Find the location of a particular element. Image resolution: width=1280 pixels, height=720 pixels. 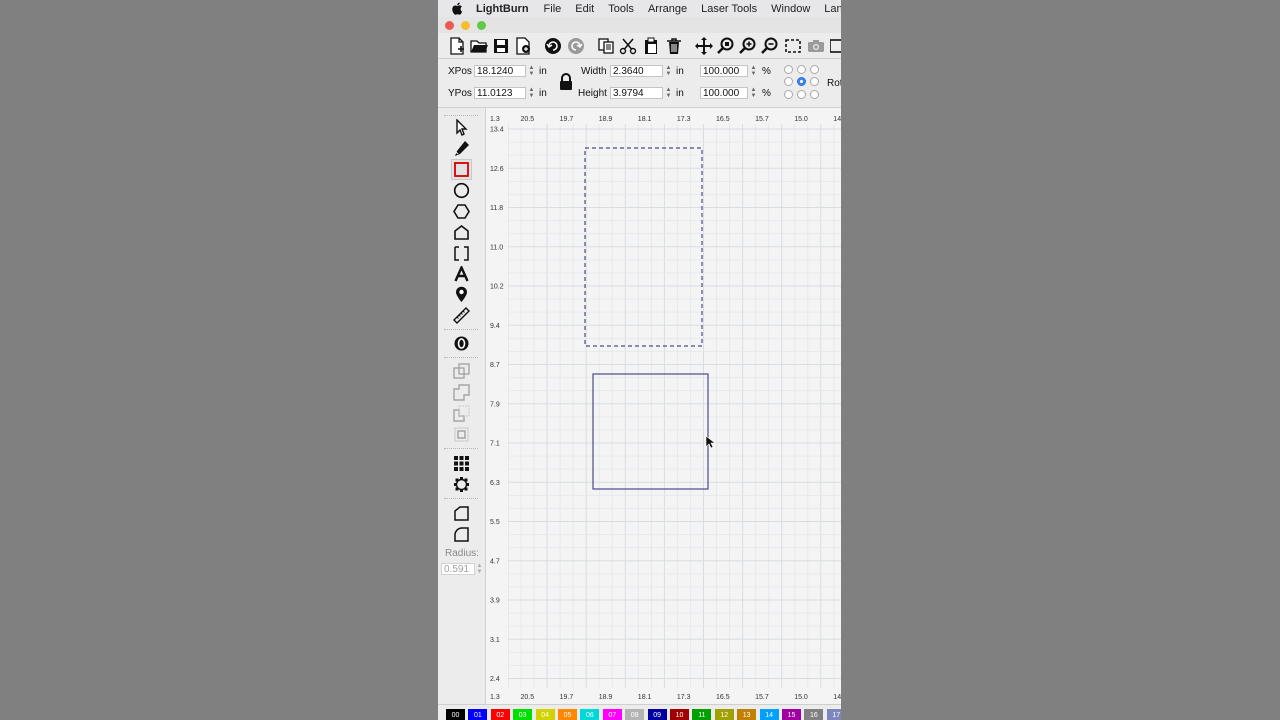

pen-tool-icon is located at coordinates (461, 148).